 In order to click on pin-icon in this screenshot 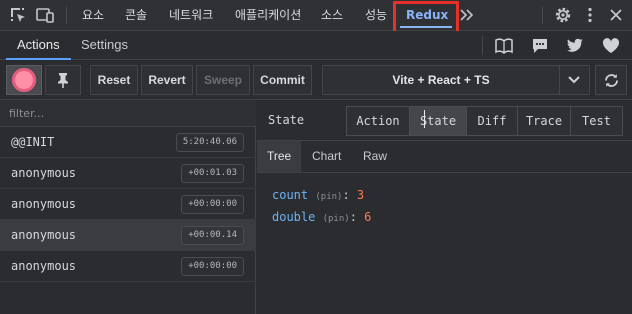, I will do `click(63, 80)`.